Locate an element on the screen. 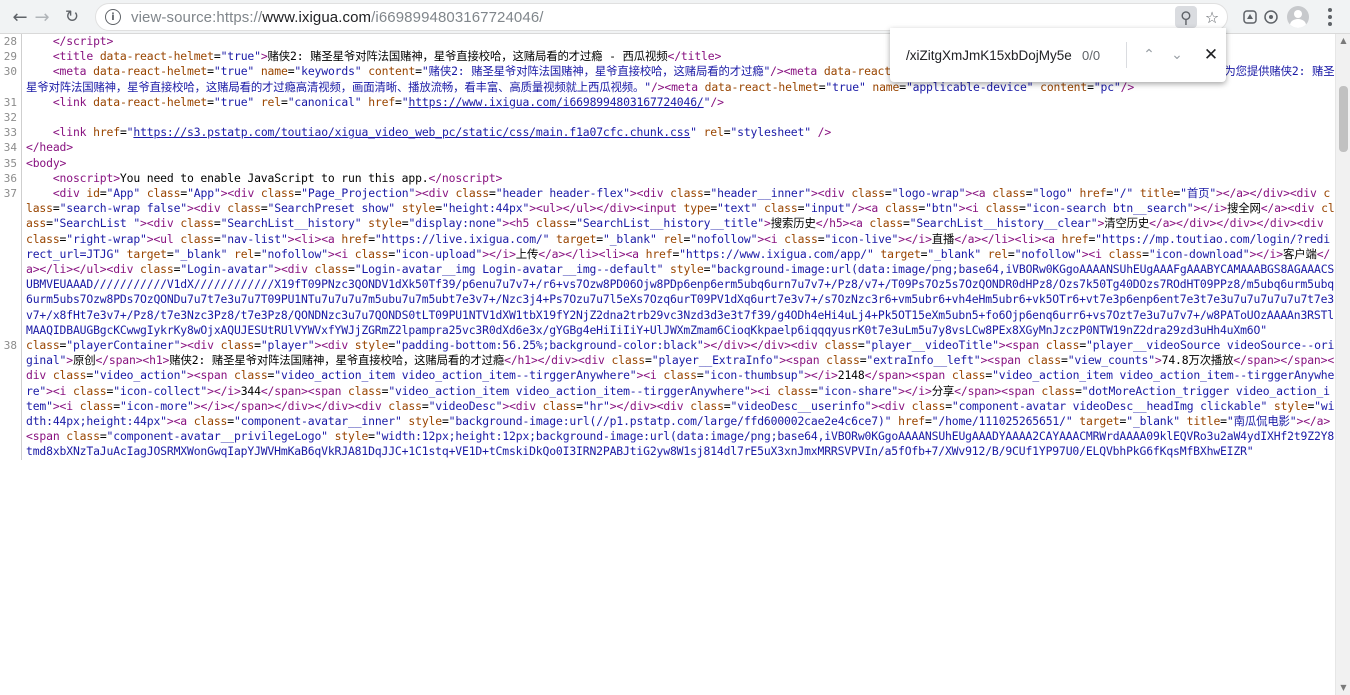 Image resolution: width=1350 pixels, height=695 pixels. find-input: /xiZitgXmJmK15xbDojMy5e is located at coordinates (990, 55).